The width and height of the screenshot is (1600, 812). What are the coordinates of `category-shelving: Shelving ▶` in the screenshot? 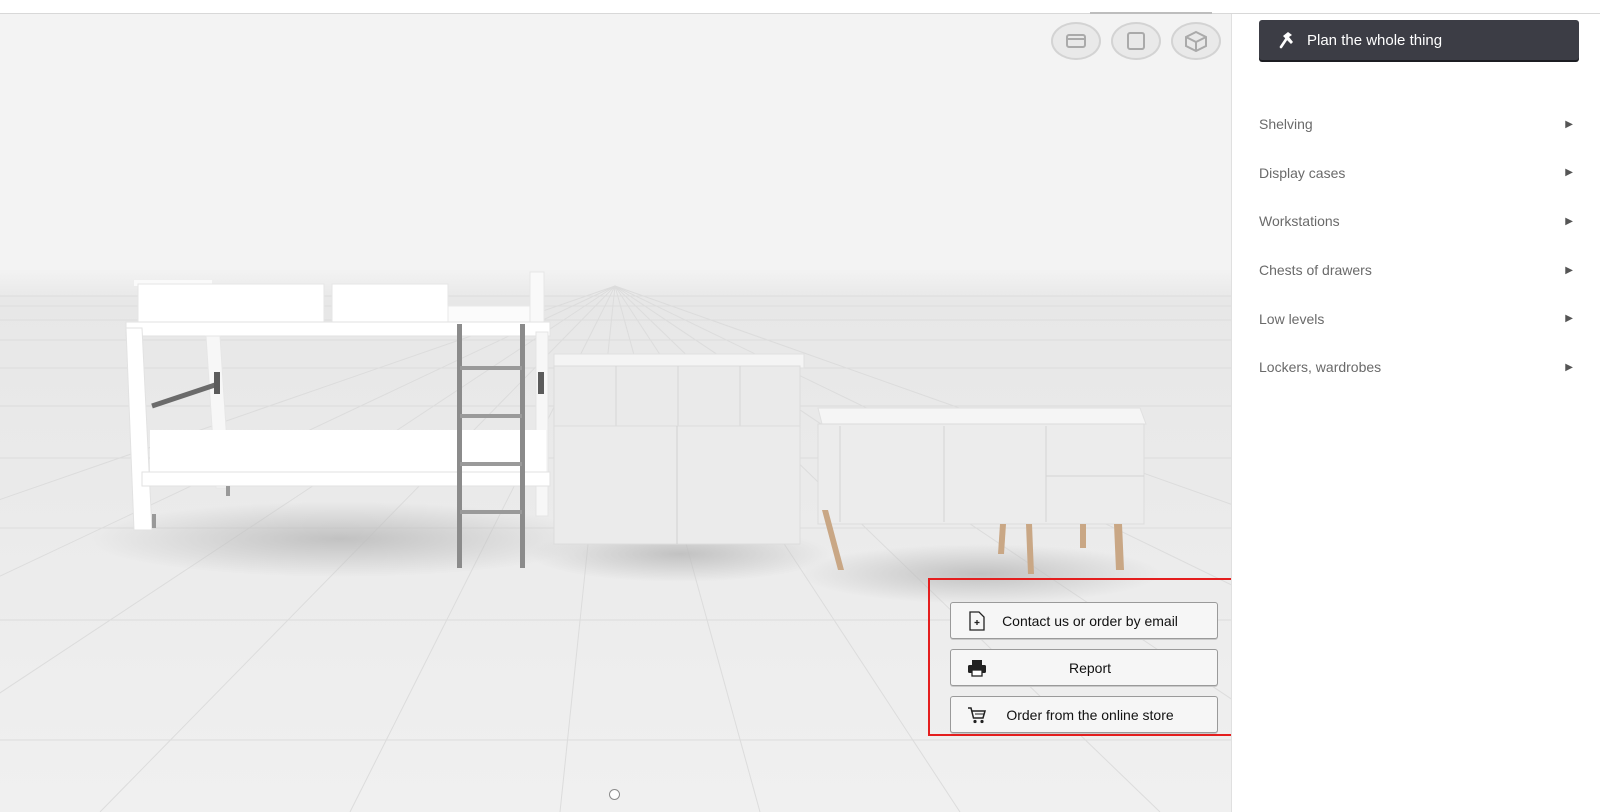 It's located at (1419, 124).